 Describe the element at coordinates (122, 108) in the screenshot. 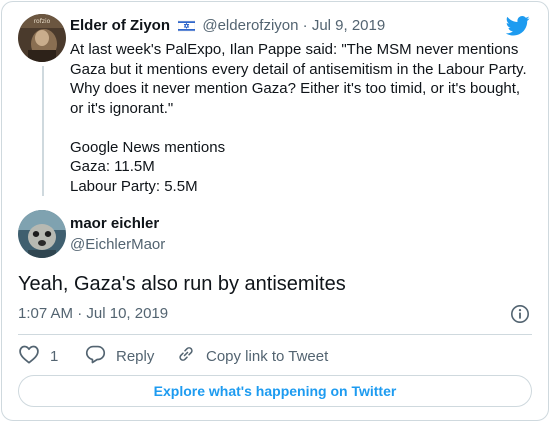

I see `tweet-text-line: or it's ignorant."` at that location.